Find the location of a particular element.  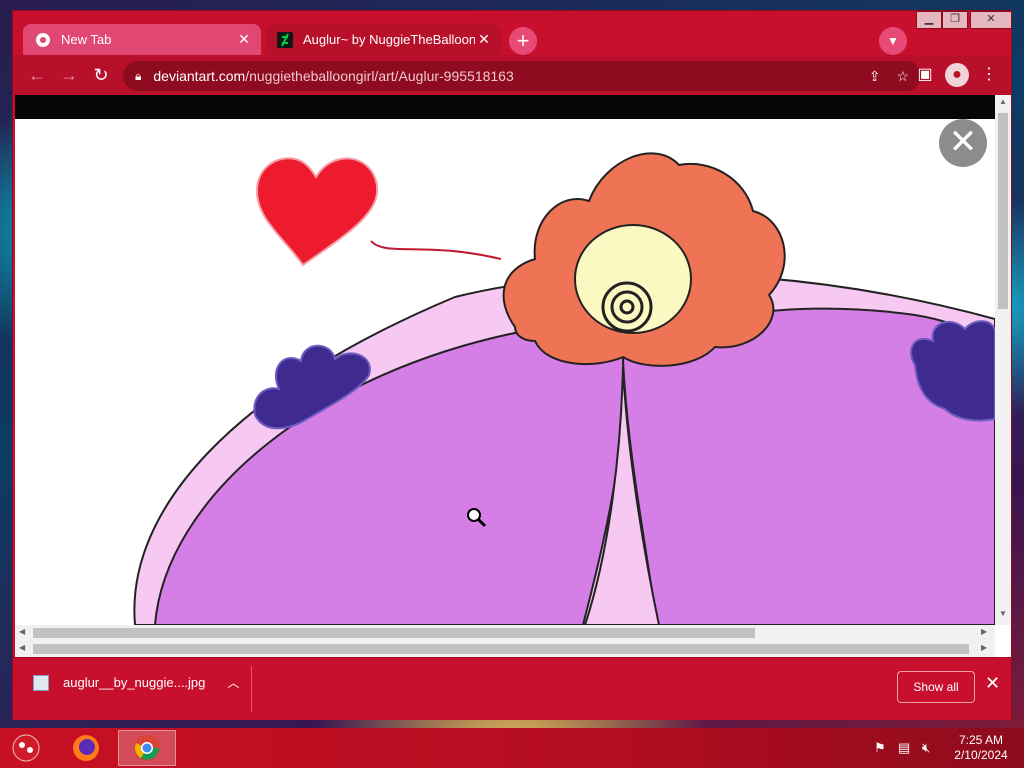

download-divider is located at coordinates (251, 689).